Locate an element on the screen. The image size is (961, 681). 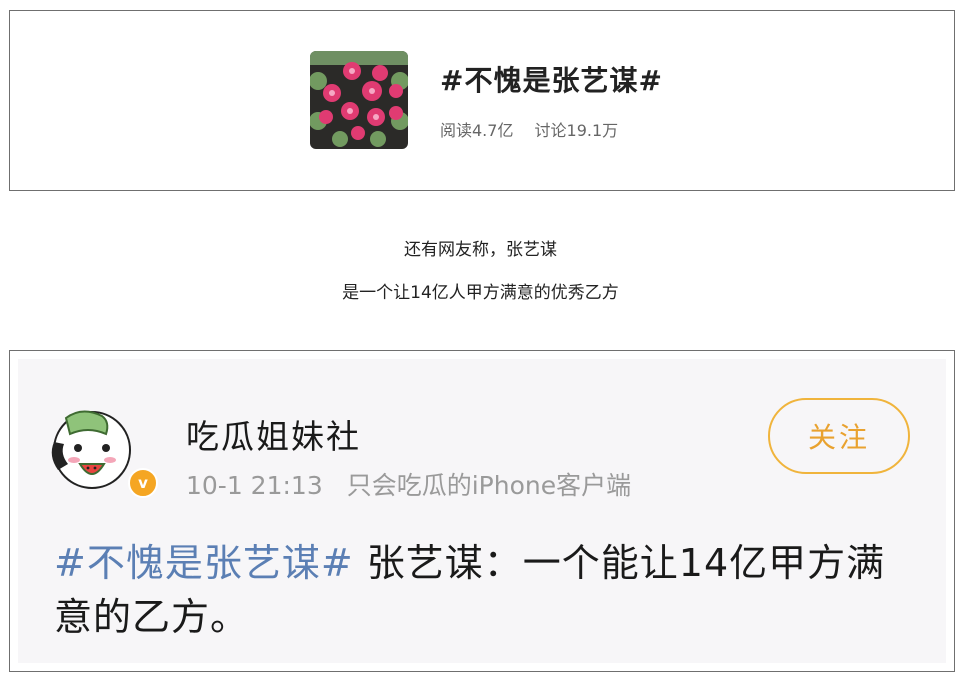
caption-line-1: 还有网友称，张艺谋 is located at coordinates (480, 250).